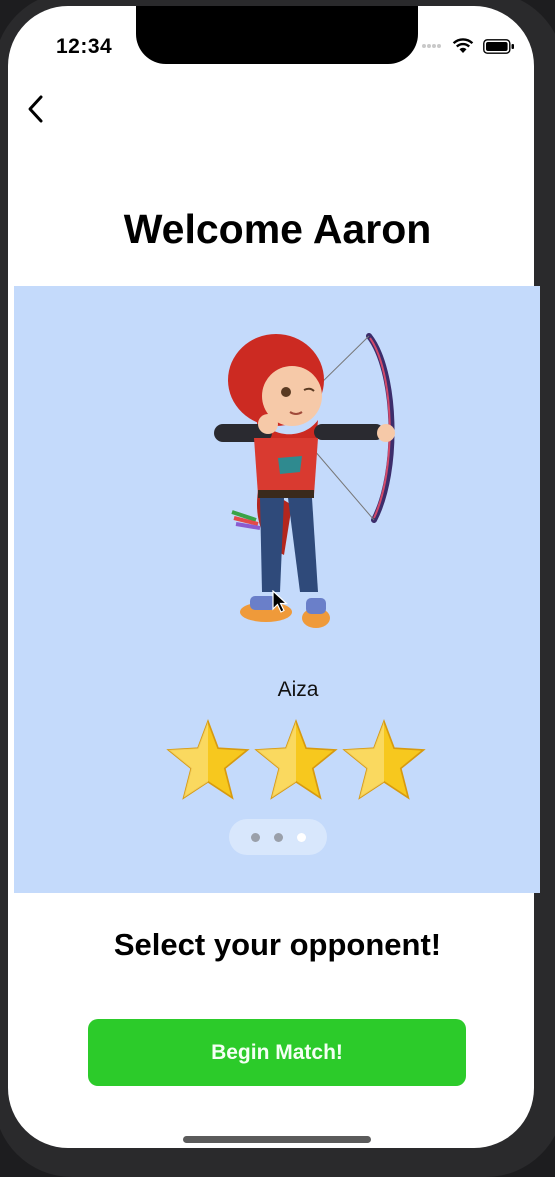  Describe the element at coordinates (280, 601) in the screenshot. I see `mouse-cursor-icon` at that location.